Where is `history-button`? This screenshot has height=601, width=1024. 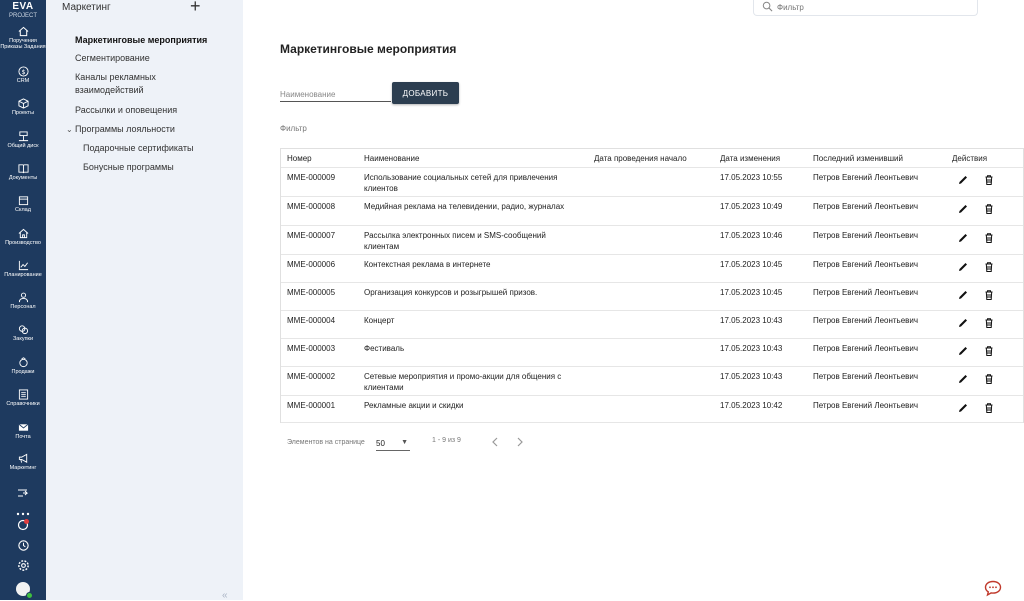 history-button is located at coordinates (23, 548).